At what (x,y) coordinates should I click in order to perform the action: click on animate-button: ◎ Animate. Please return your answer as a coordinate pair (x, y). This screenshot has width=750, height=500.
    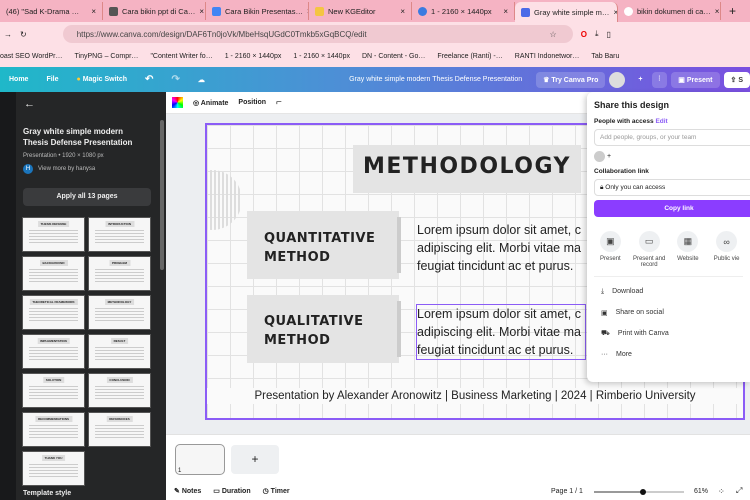
    Looking at the image, I should click on (210, 103).